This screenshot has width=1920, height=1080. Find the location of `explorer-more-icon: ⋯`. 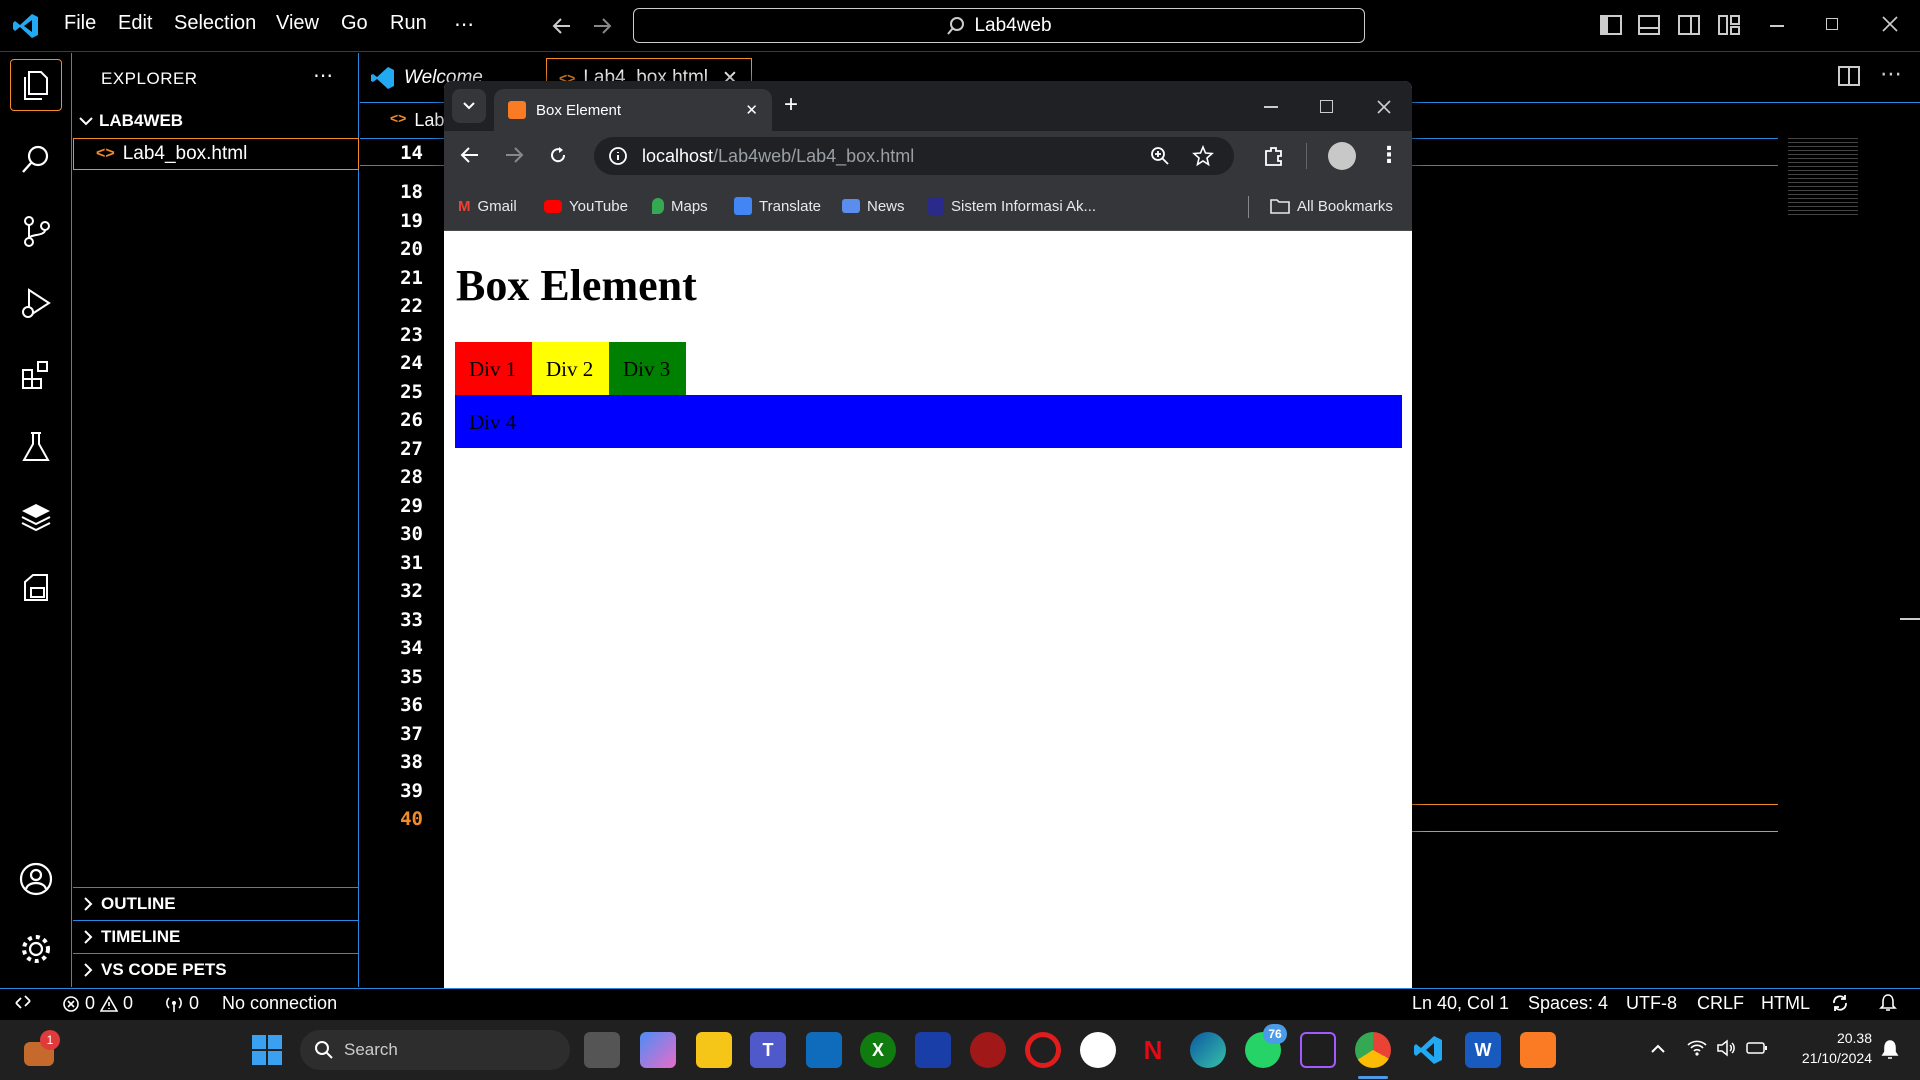

explorer-more-icon: ⋯ is located at coordinates (323, 75).